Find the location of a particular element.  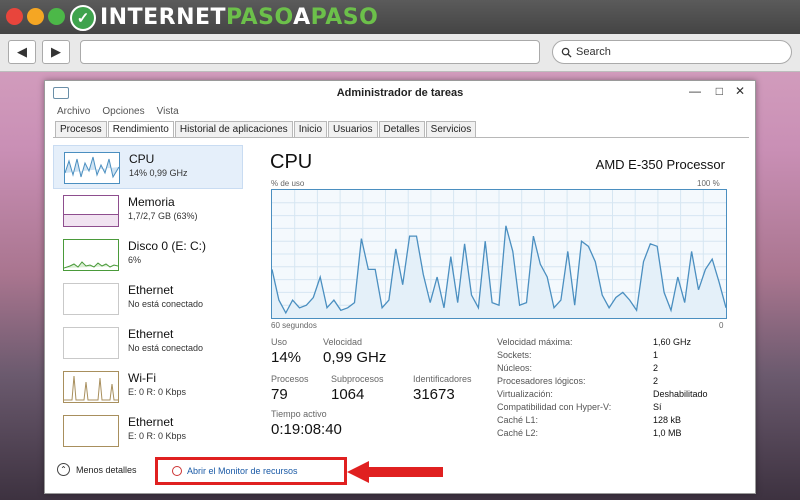

velocidad-value: 0,99 GHz is located at coordinates (355, 357).